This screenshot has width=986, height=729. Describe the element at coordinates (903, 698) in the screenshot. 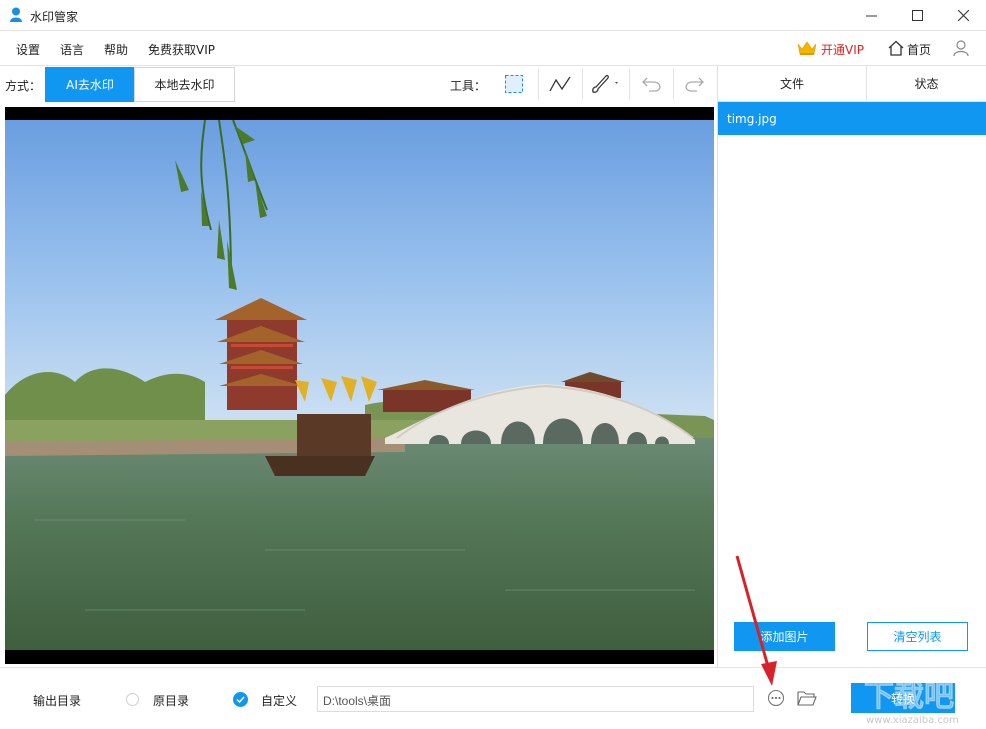

I see `convert-button: 转换` at that location.